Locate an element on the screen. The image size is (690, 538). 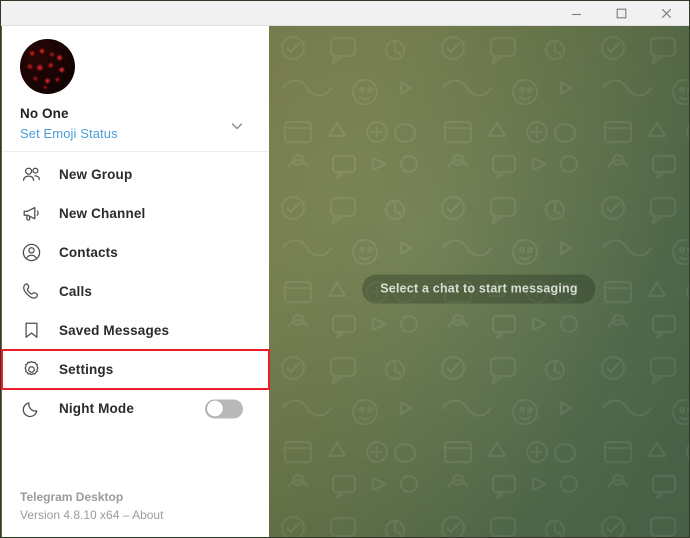
menu-item-night-mode: Night Mode is located at coordinates (135, 408).